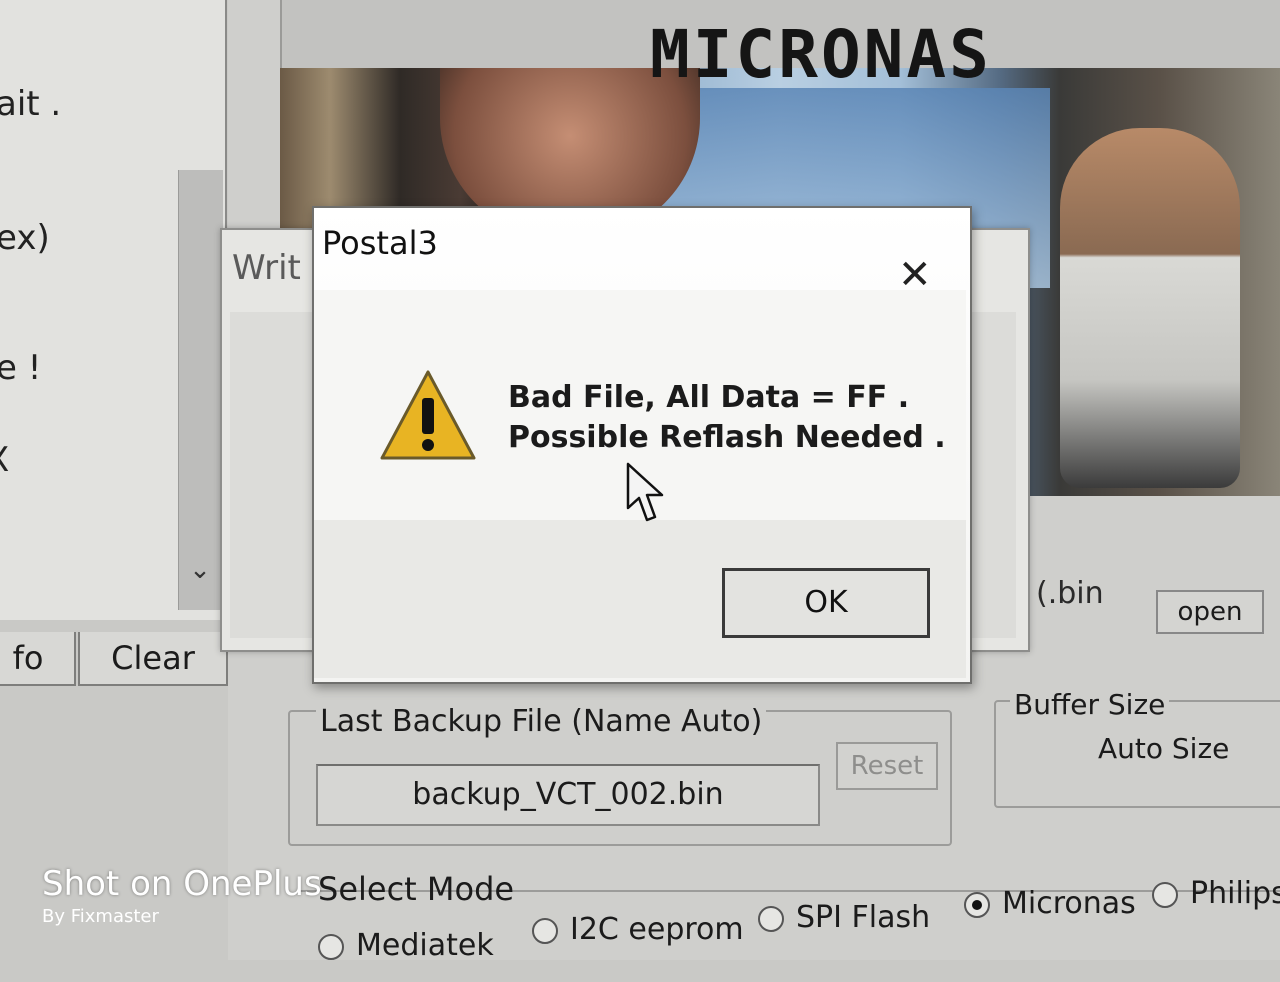  What do you see at coordinates (1069, 903) in the screenshot?
I see `radio-label: Micronas` at bounding box center [1069, 903].